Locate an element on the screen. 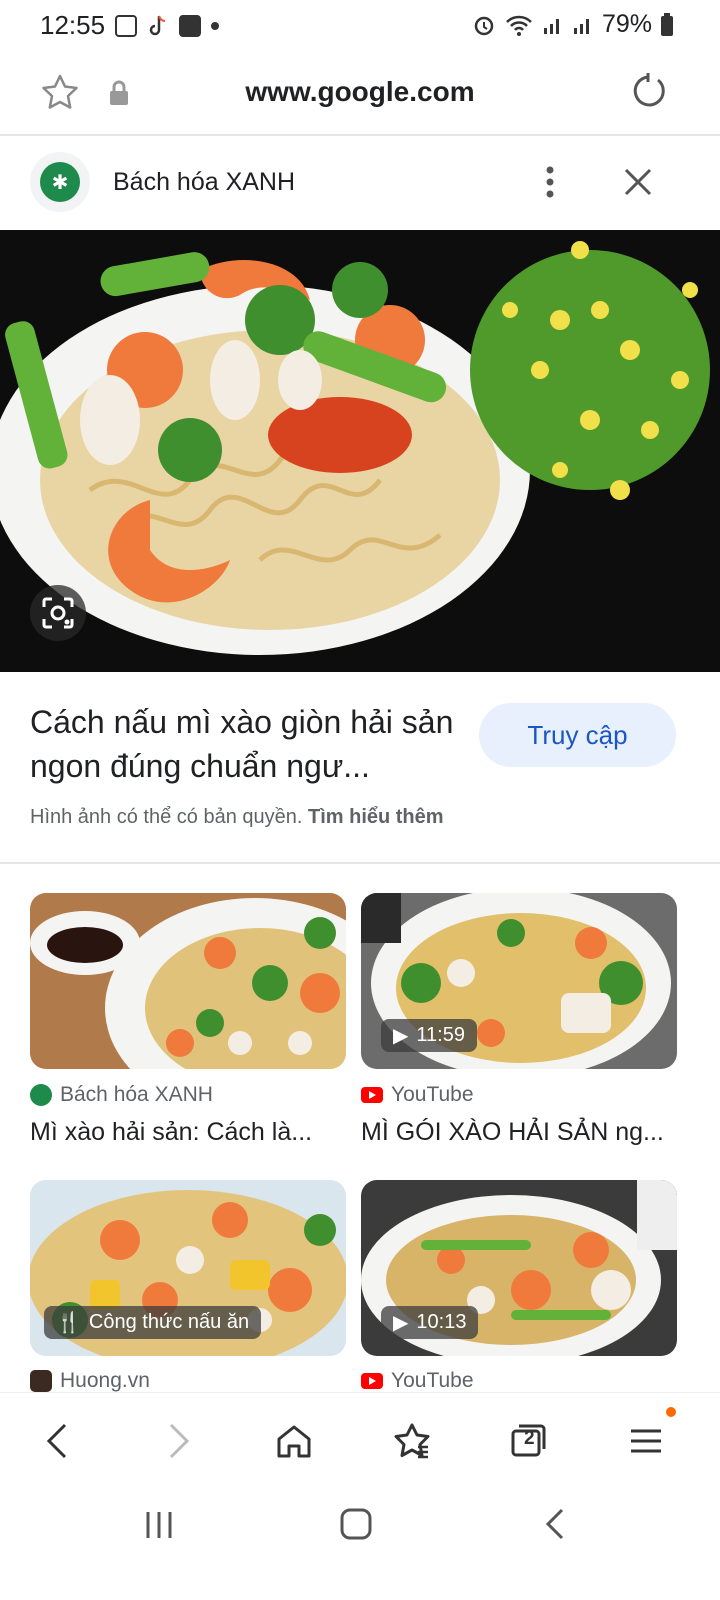 The image size is (720, 1600). recipe-badge: 🍴 Công thức nấu ăn is located at coordinates (153, 1322).